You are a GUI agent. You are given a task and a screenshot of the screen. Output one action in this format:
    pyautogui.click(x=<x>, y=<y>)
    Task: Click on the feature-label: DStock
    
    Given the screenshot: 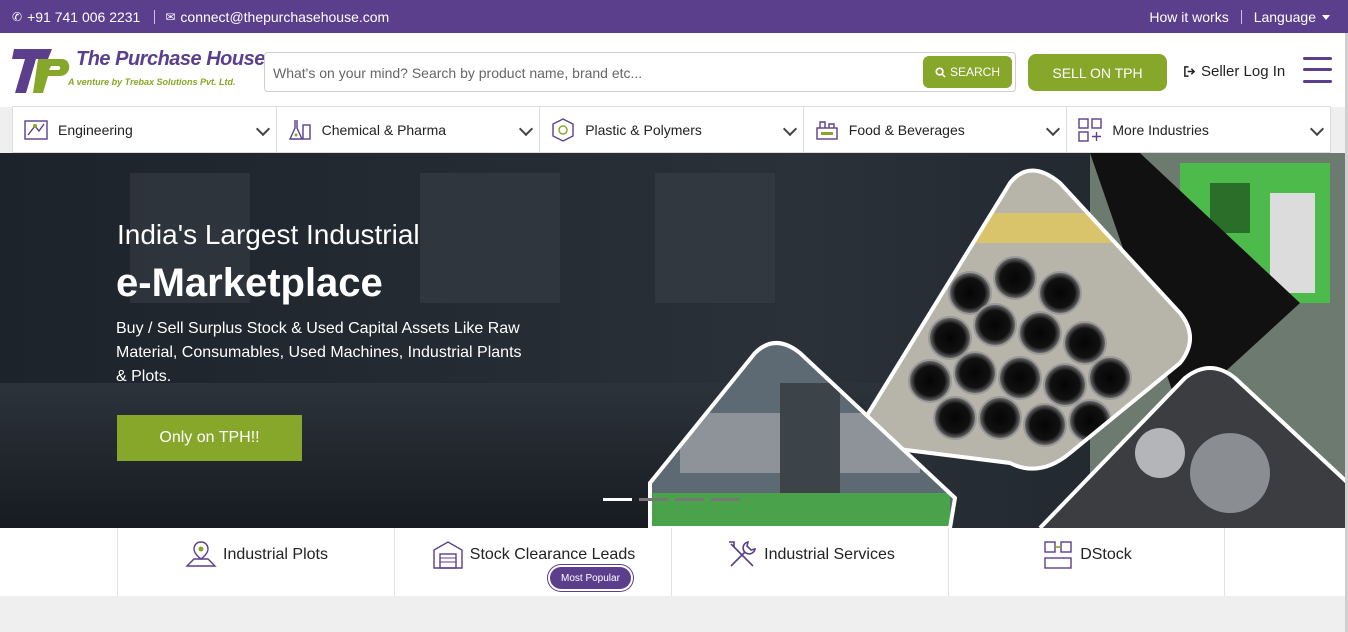 What is the action you would take?
    pyautogui.click(x=1106, y=554)
    